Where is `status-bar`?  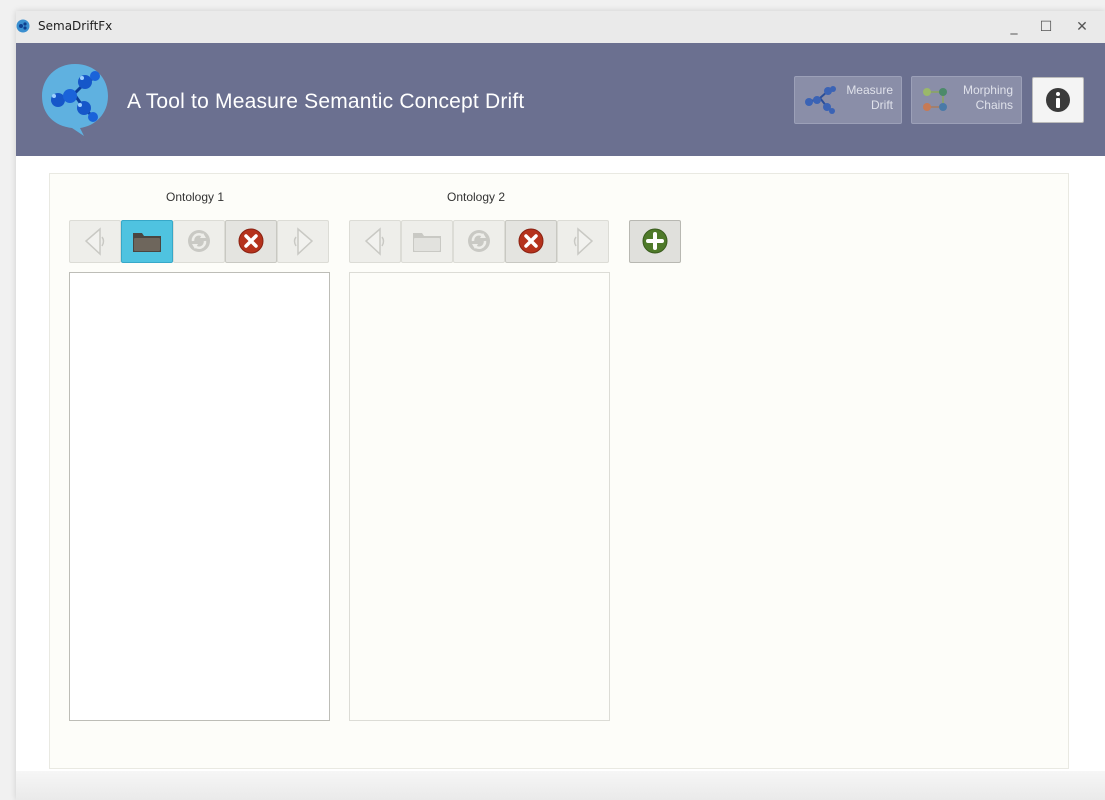
status-bar is located at coordinates (560, 785).